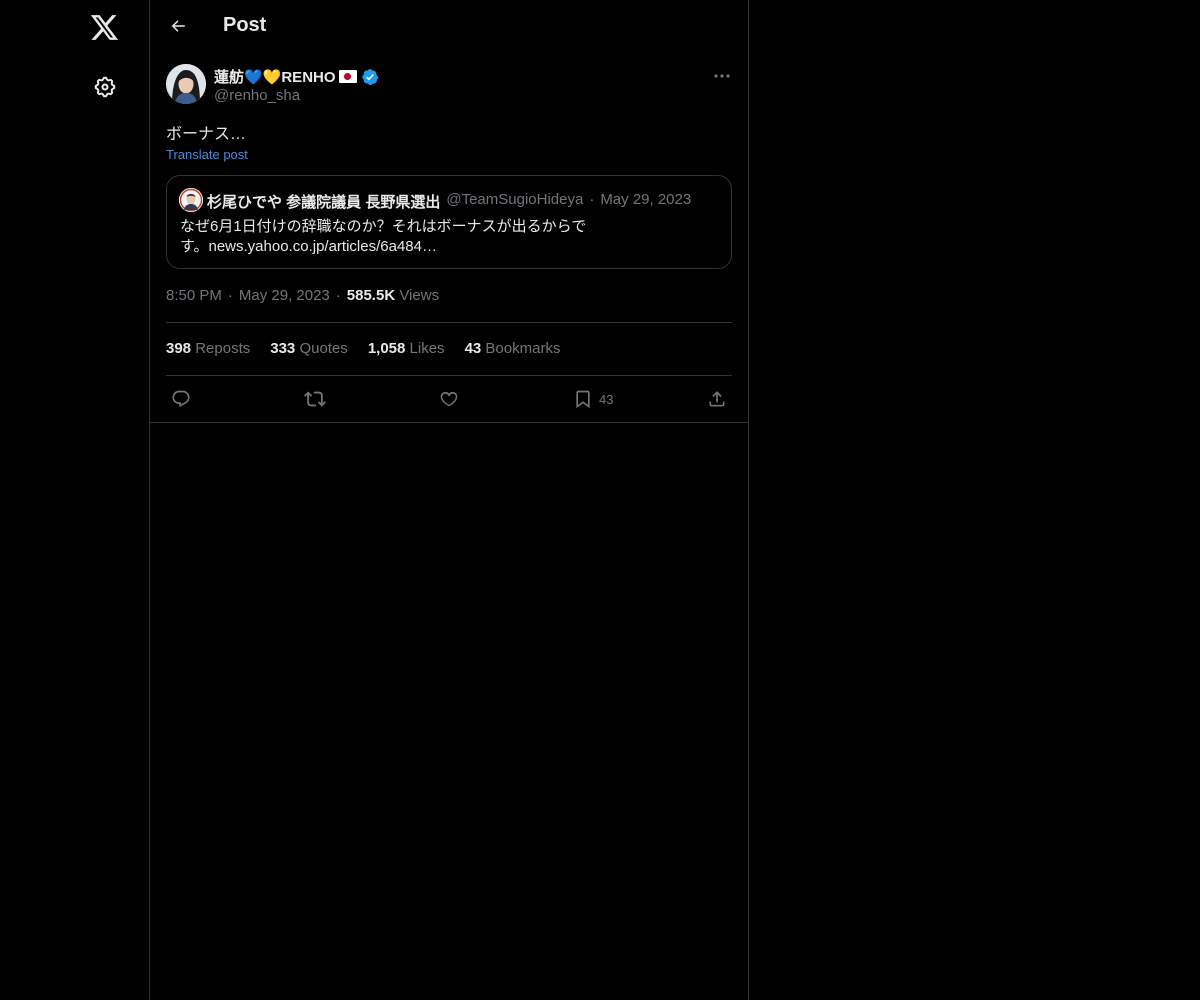 This screenshot has width=1200, height=1000. Describe the element at coordinates (186, 84) in the screenshot. I see `avatar` at that location.